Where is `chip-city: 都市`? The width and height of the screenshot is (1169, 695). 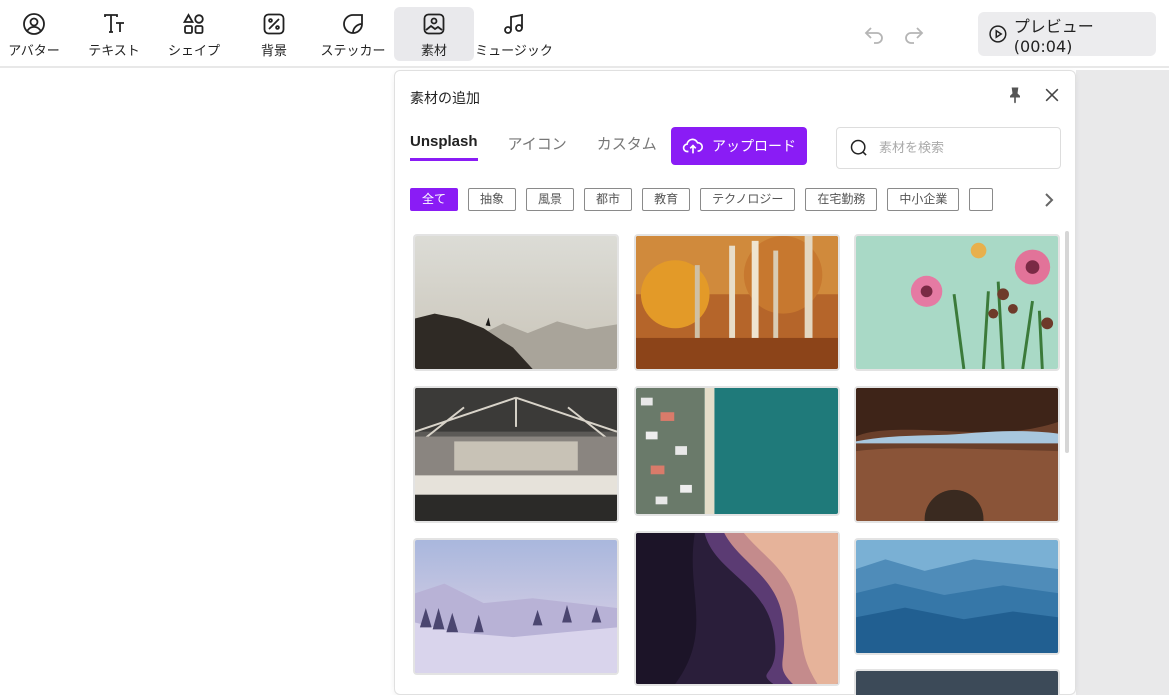
chip-city: 都市 is located at coordinates (608, 199).